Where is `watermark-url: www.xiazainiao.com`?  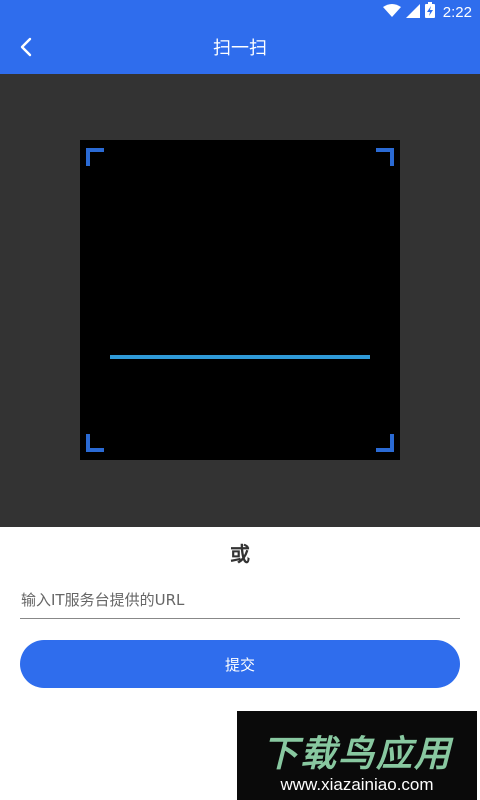 watermark-url: www.xiazainiao.com is located at coordinates (357, 784).